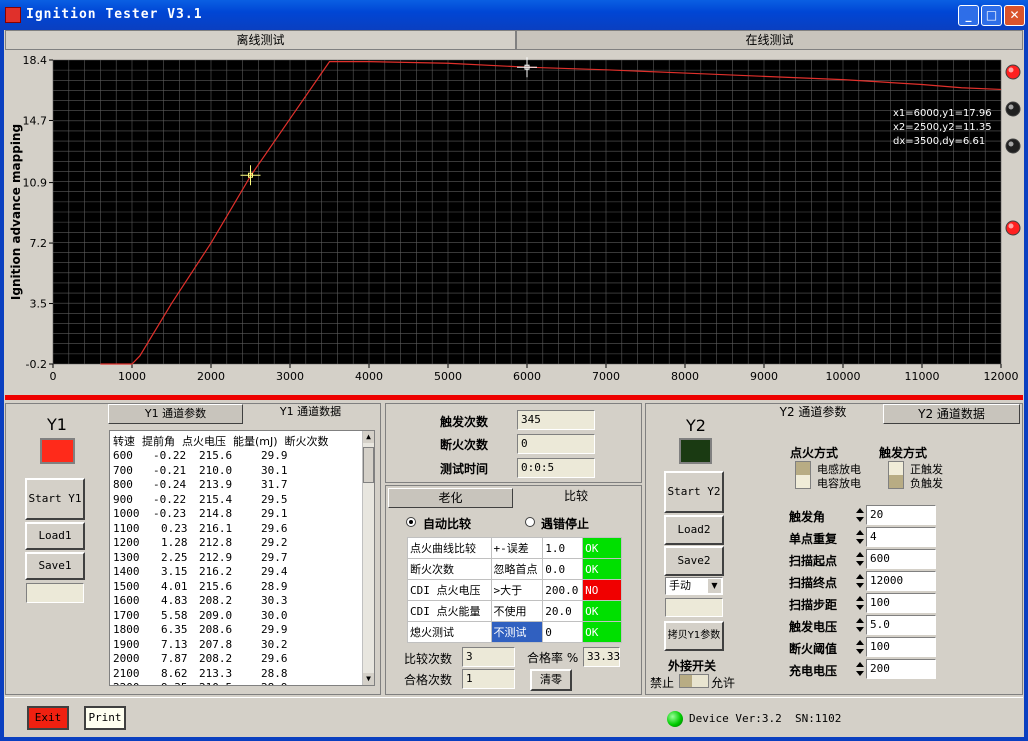 This screenshot has width=1028, height=741. Describe the element at coordinates (563, 590) in the screenshot. I see `compare-cell-value: 200.0` at that location.